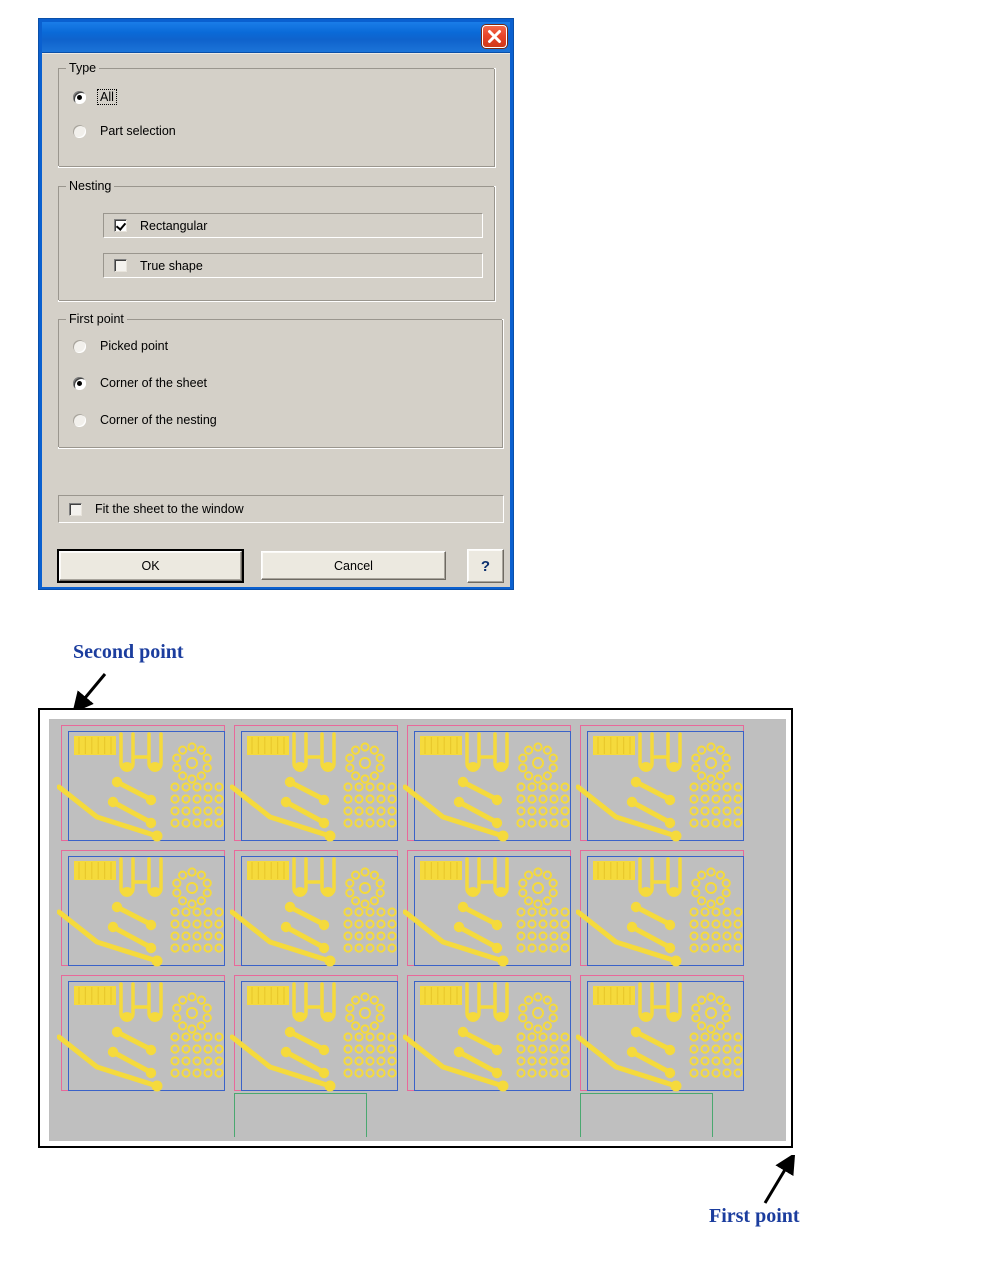 This screenshot has width=991, height=1274. I want to click on radio-type-all: All, so click(95, 97).